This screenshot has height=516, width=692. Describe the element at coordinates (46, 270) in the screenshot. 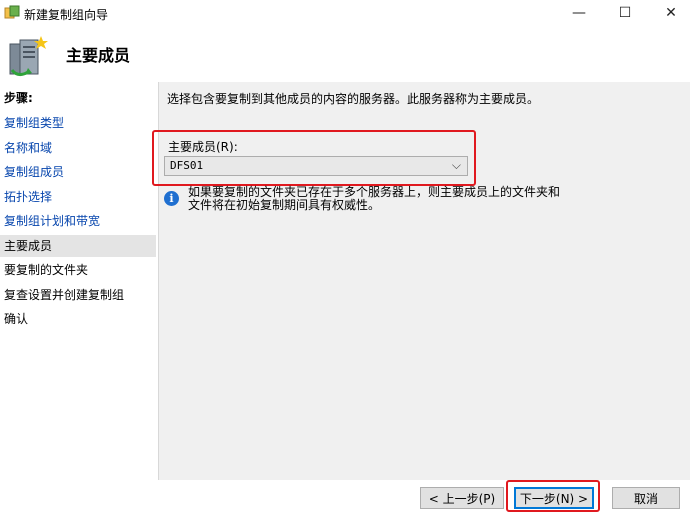

I see `step-folders-to-replicate: 要复制的文件夹` at that location.